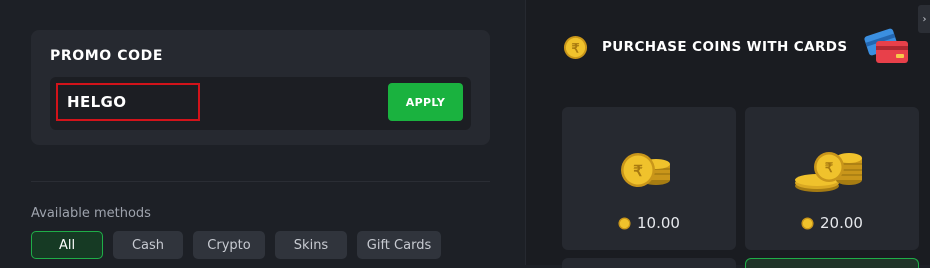  What do you see at coordinates (229, 245) in the screenshot?
I see `method-pill-crypto: Crypto` at bounding box center [229, 245].